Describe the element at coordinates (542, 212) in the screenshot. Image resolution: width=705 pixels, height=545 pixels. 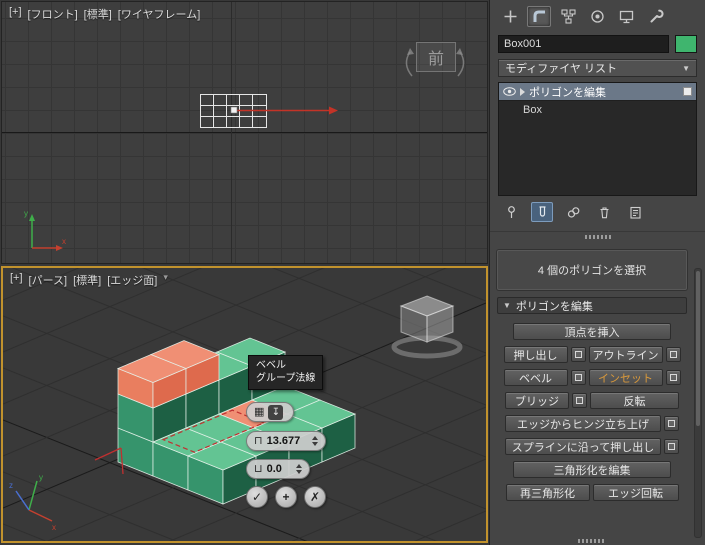
I see `show-end-result-button` at that location.